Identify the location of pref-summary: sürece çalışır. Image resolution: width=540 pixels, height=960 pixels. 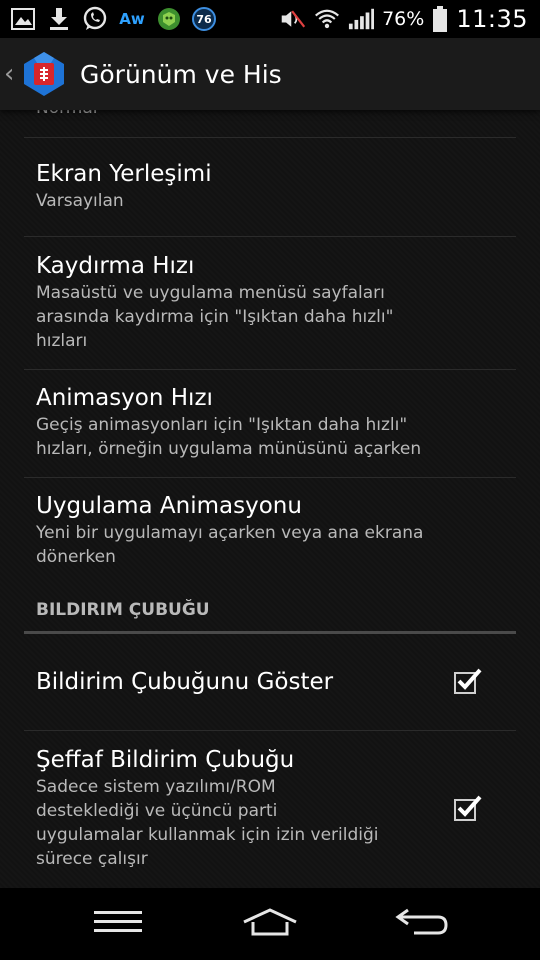
(92, 859).